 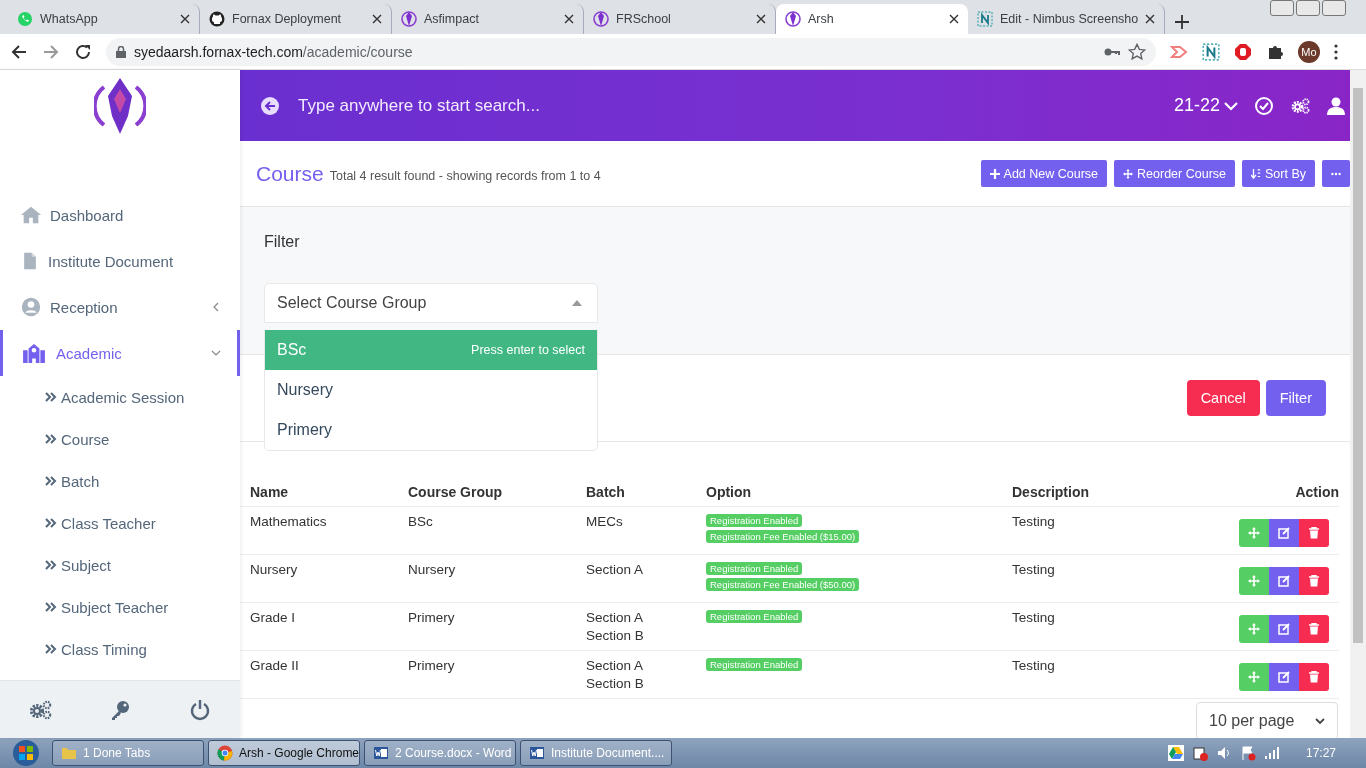 What do you see at coordinates (455, 492) in the screenshot?
I see `column-header: Course Group` at bounding box center [455, 492].